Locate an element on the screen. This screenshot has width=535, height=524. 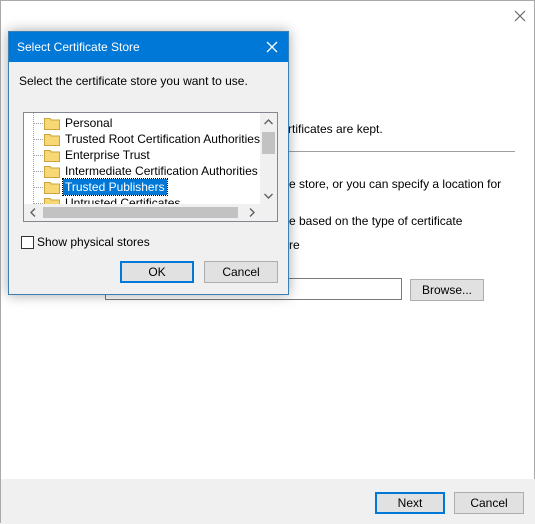
tree-item-trusted-publishers: Trusted Publishers is located at coordinates (142, 187).